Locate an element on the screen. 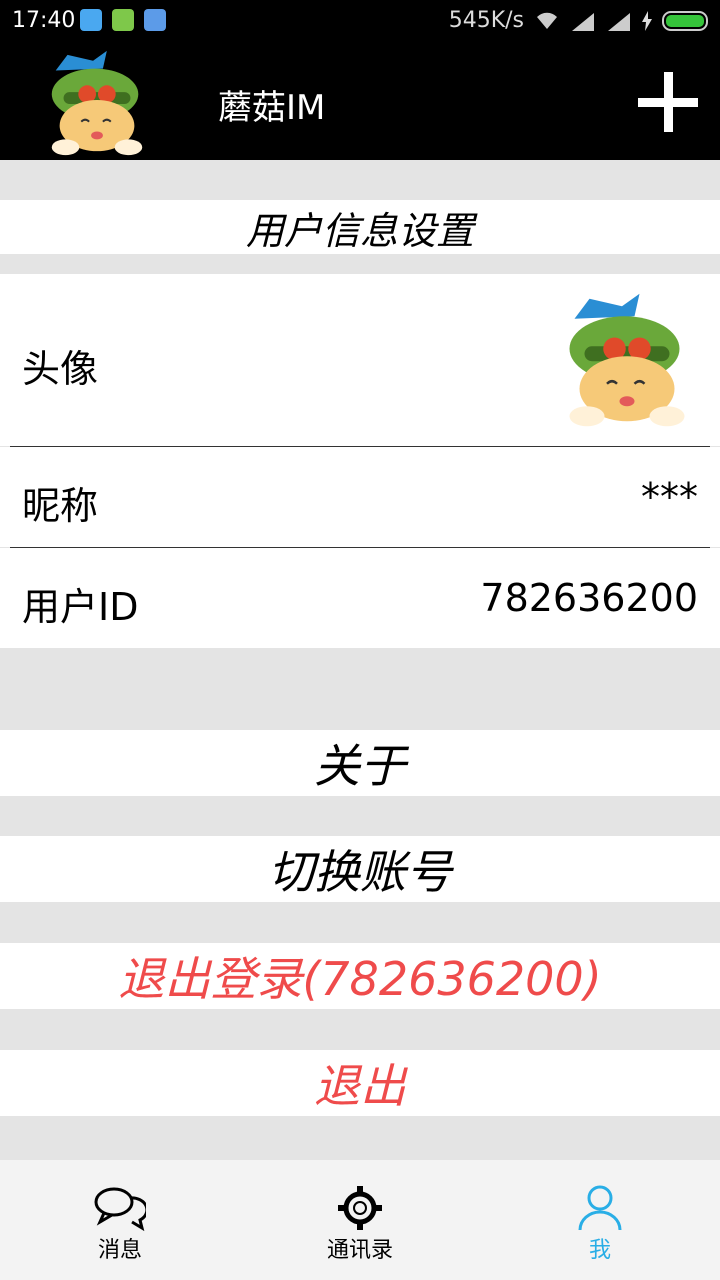  gear-icon is located at coordinates (360, 1208).